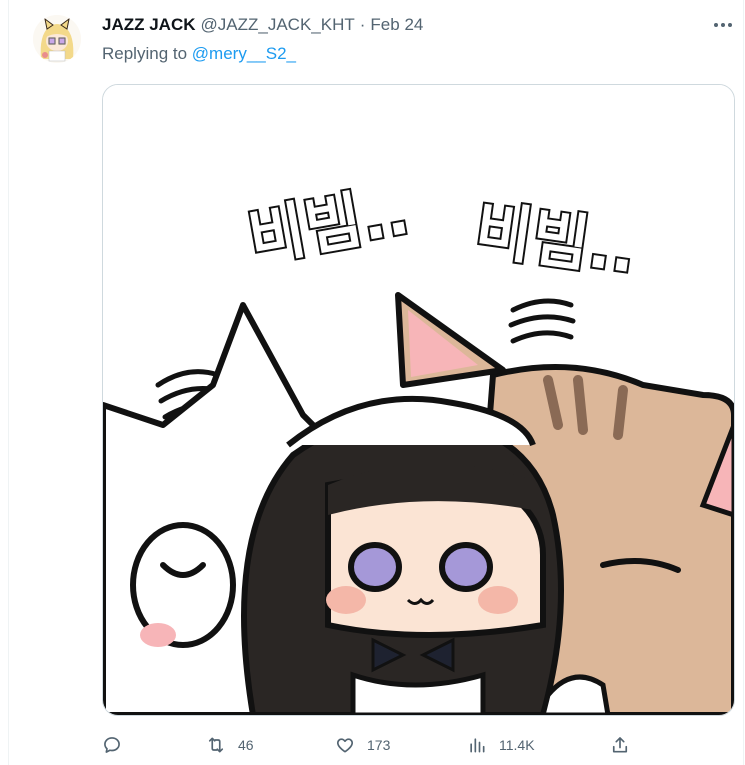 Image resolution: width=745 pixels, height=765 pixels. I want to click on reply-button, so click(118, 745).